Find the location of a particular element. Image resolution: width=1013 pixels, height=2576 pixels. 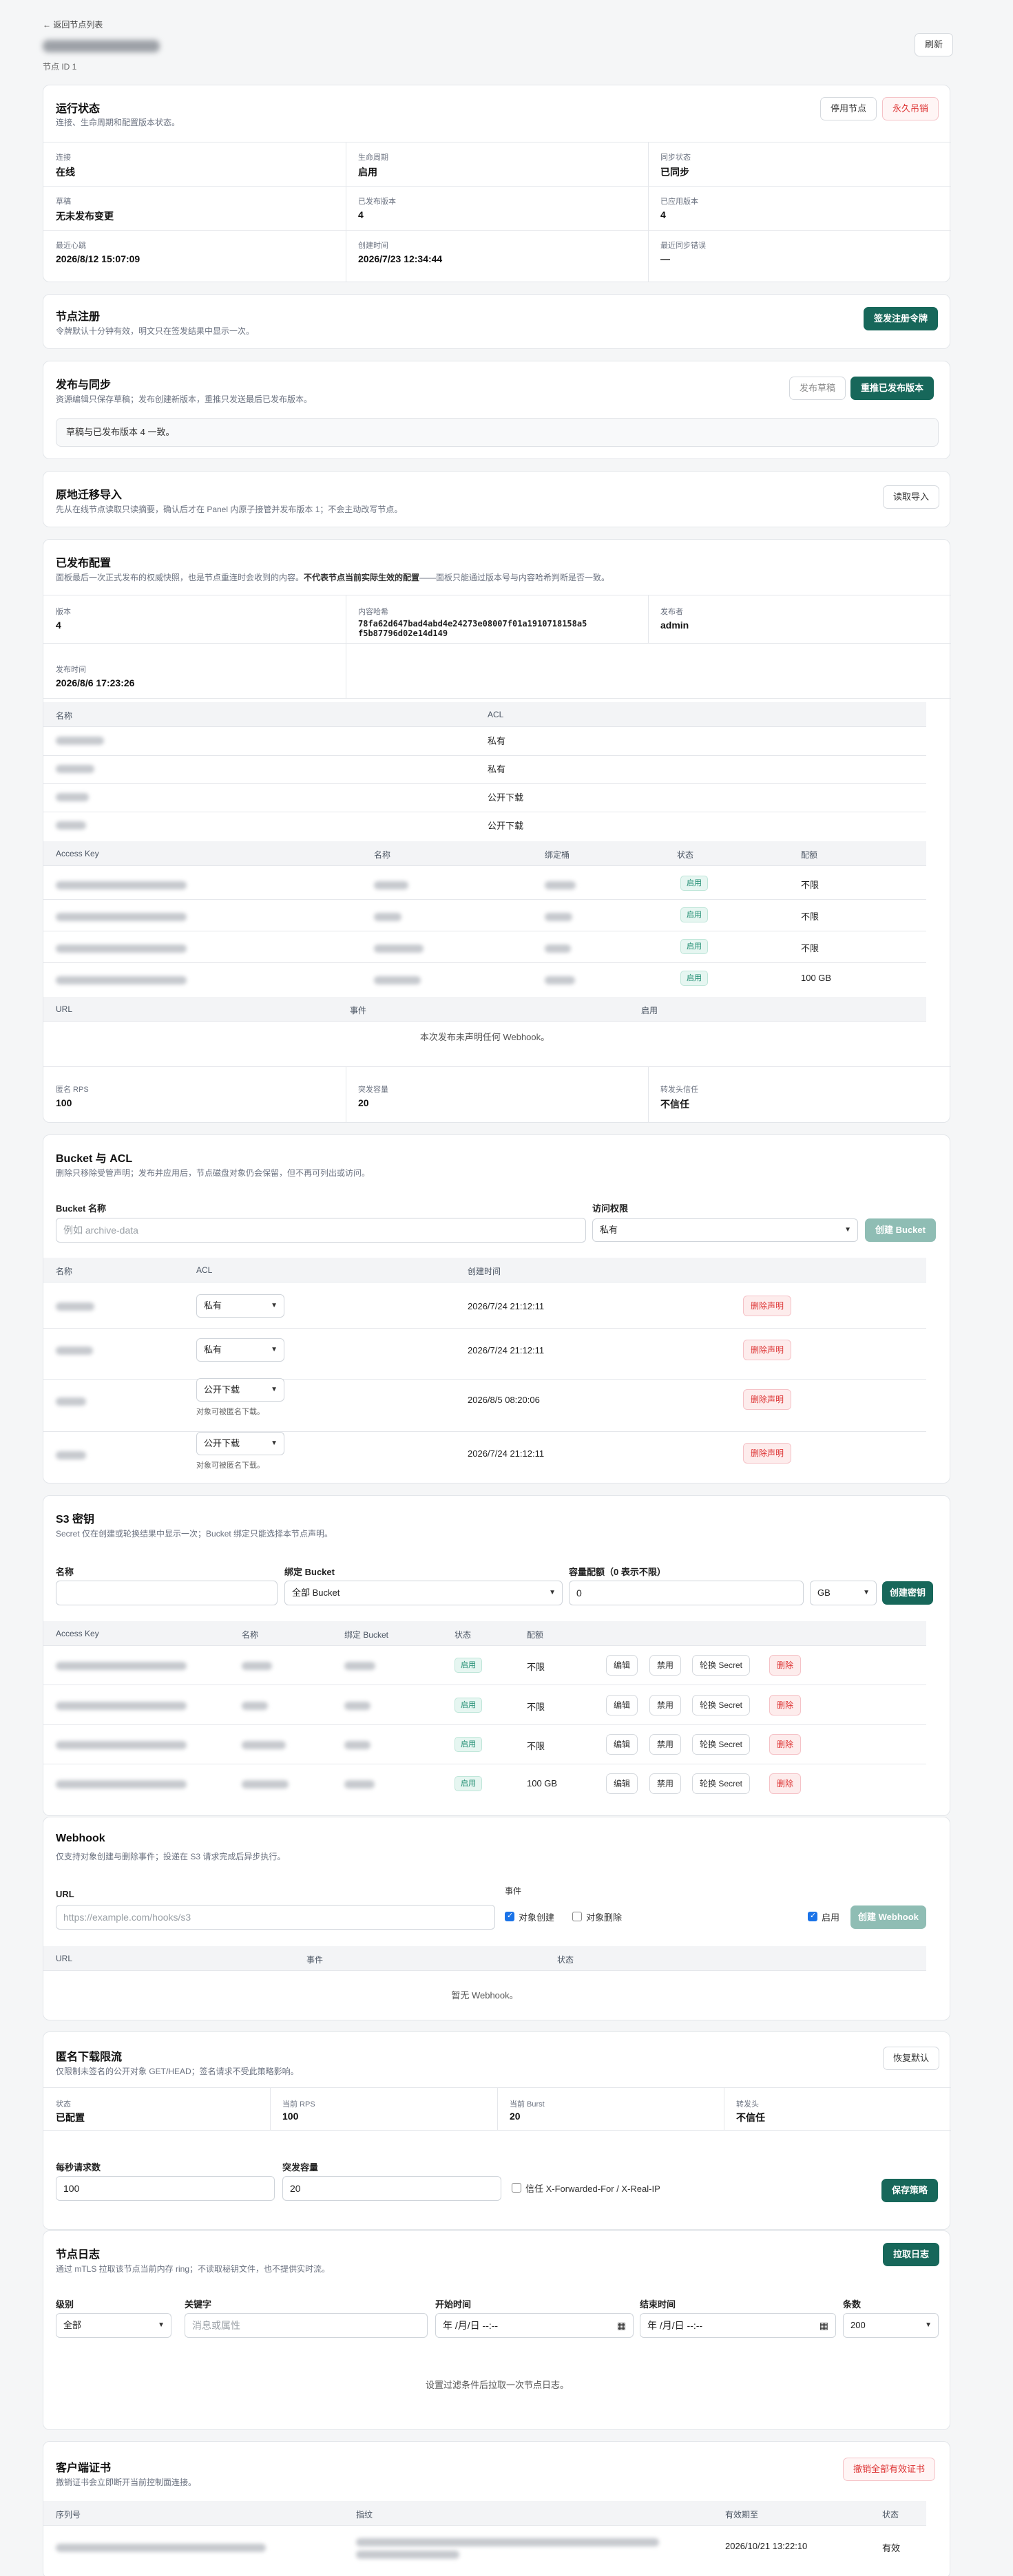

applied-version-value: 4 is located at coordinates (663, 215).